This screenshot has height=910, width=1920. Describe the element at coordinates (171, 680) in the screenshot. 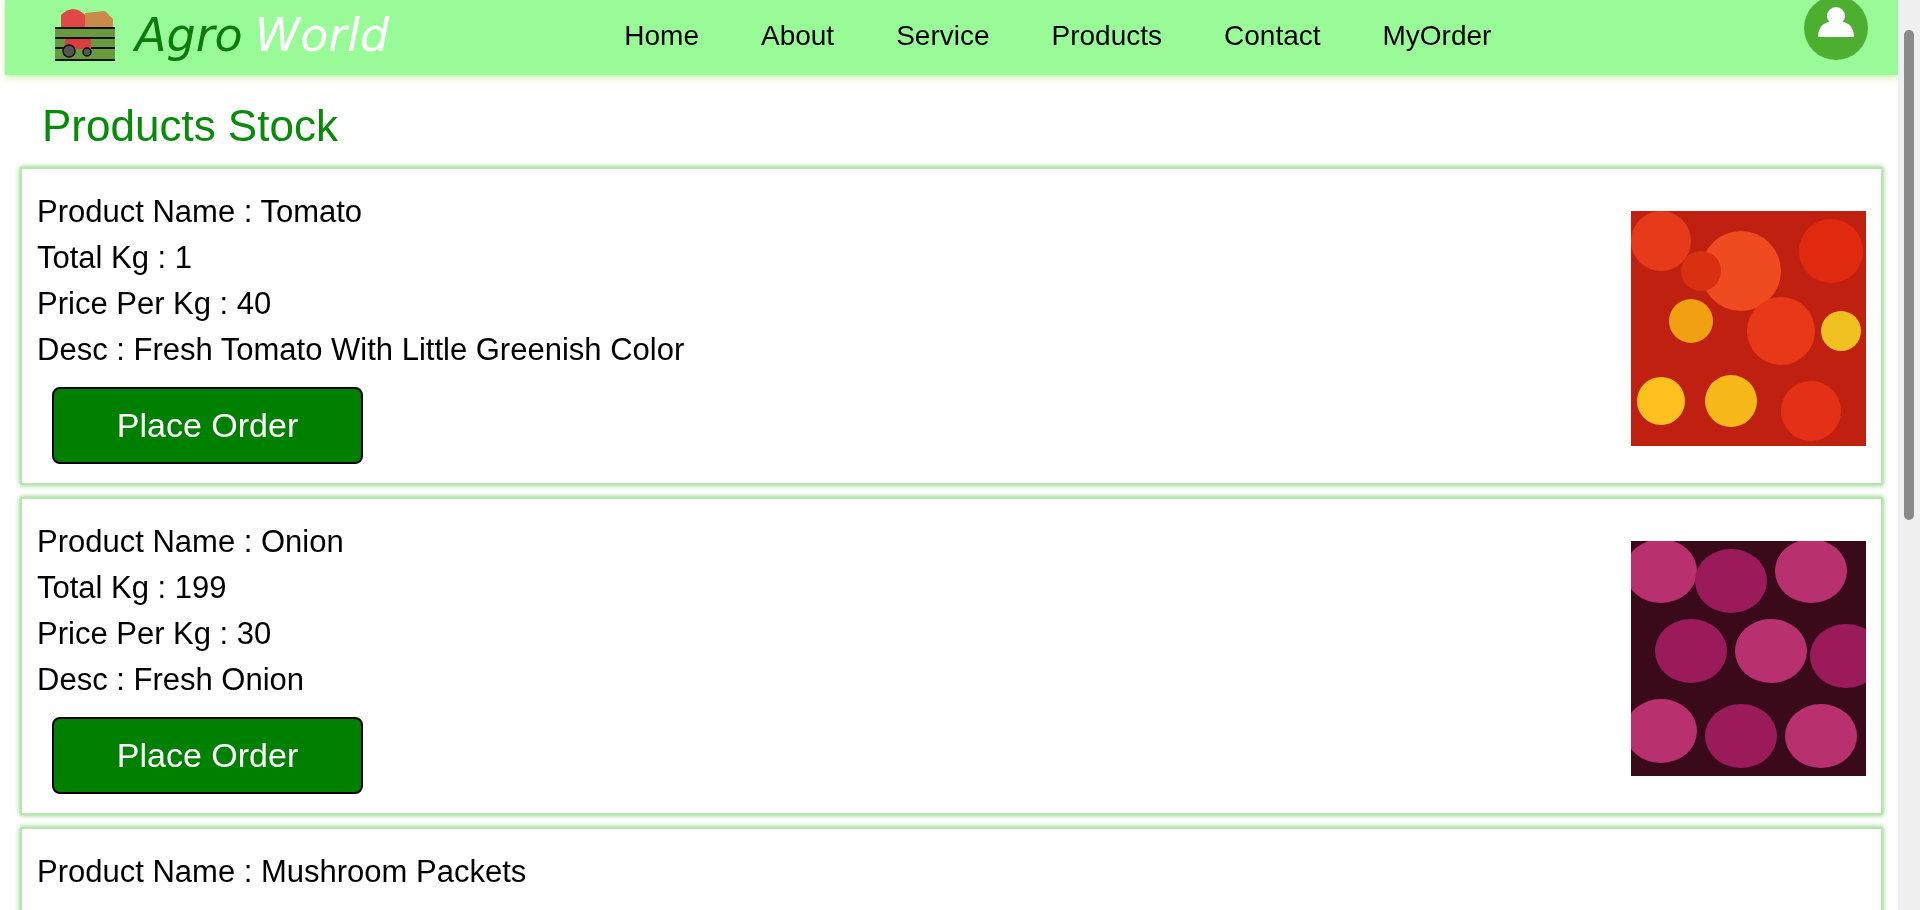

I see `product-detail: Desc : Fresh Onion` at that location.